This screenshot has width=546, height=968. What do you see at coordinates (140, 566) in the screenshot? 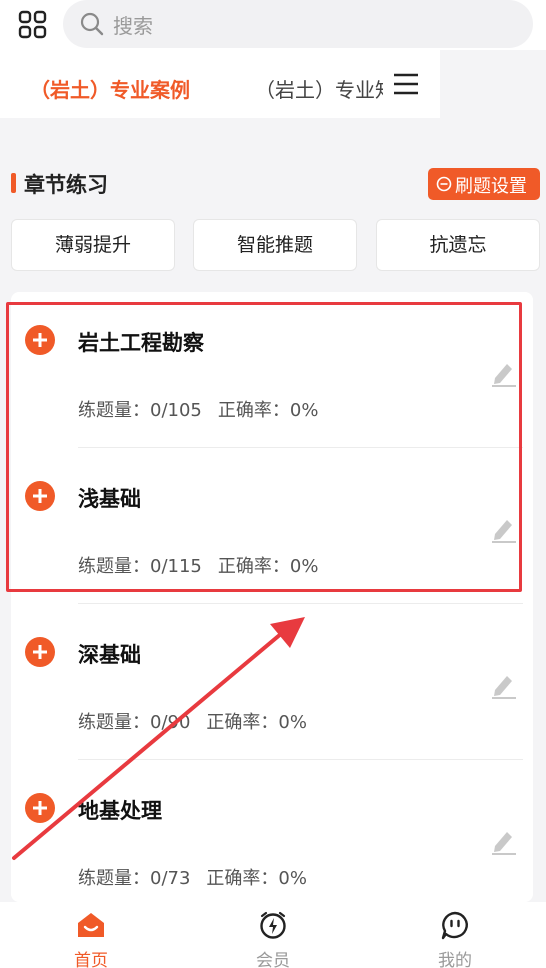
I see `practice-count: 练题量：0/115` at bounding box center [140, 566].